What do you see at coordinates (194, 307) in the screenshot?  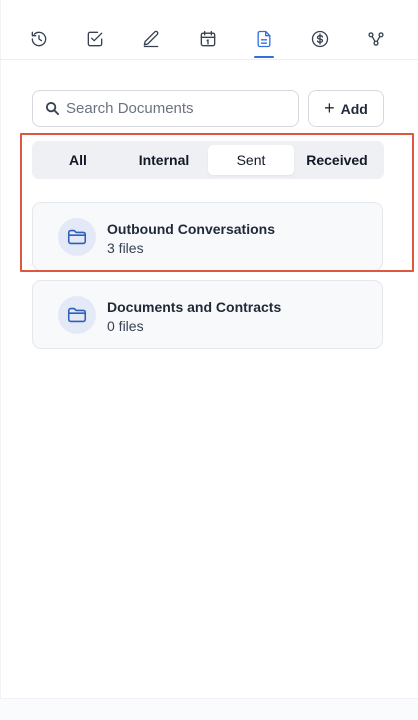 I see `folder-title: Documents and Contracts` at bounding box center [194, 307].